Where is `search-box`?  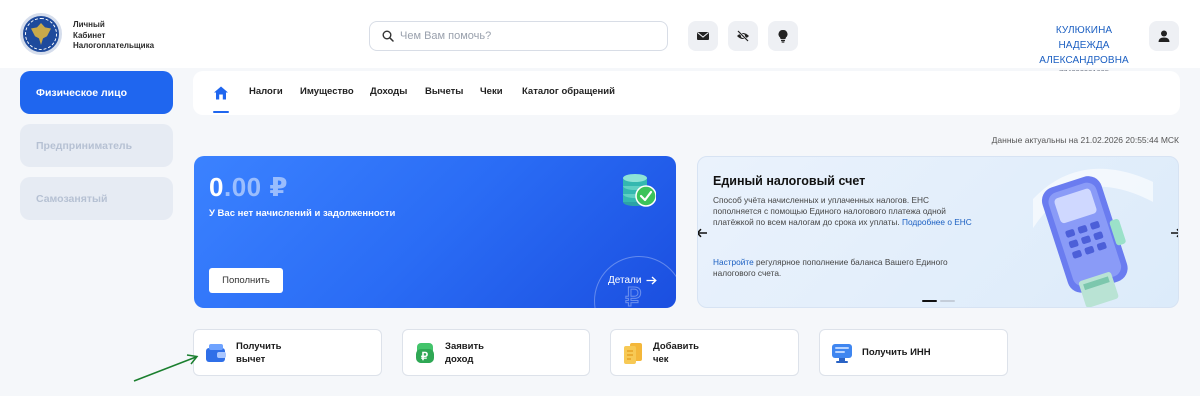 search-box is located at coordinates (518, 36).